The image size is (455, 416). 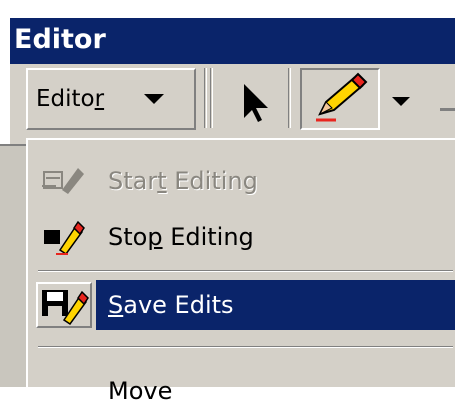 What do you see at coordinates (13, 145) in the screenshot?
I see `divider` at bounding box center [13, 145].